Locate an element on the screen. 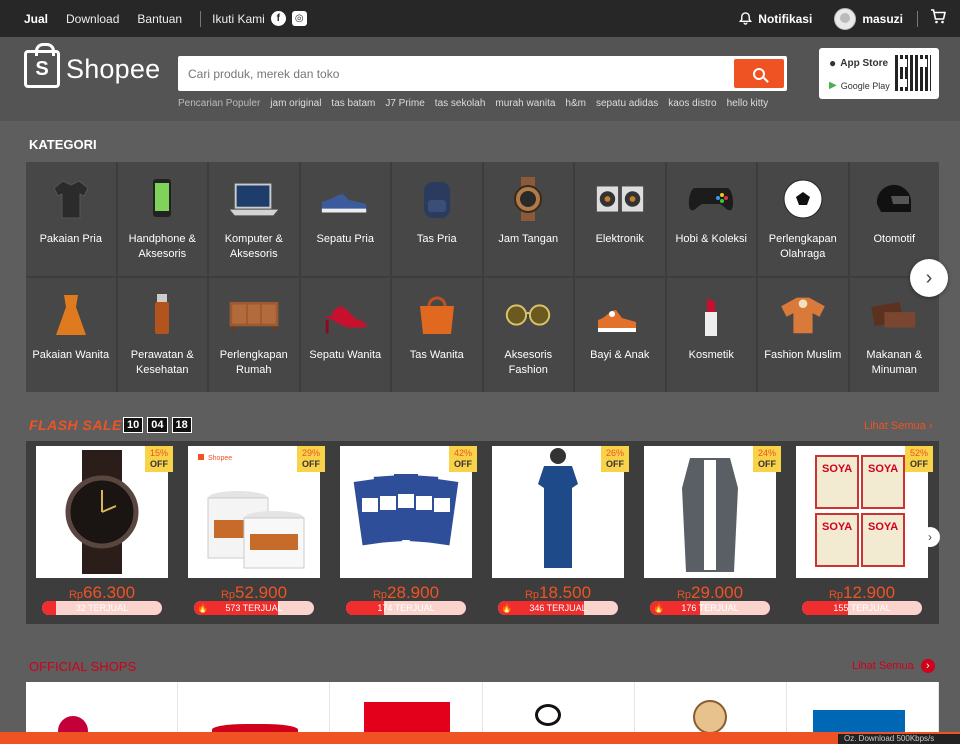 This screenshot has height=744, width=960. category-next-button: › is located at coordinates (929, 278).